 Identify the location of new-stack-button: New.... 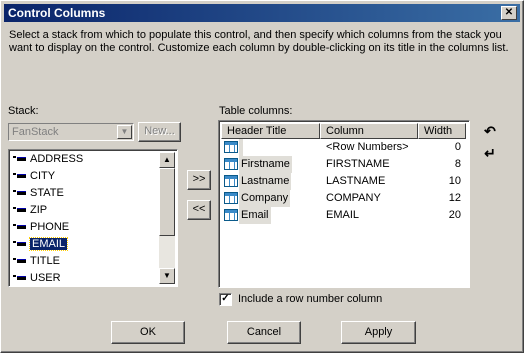
(159, 132).